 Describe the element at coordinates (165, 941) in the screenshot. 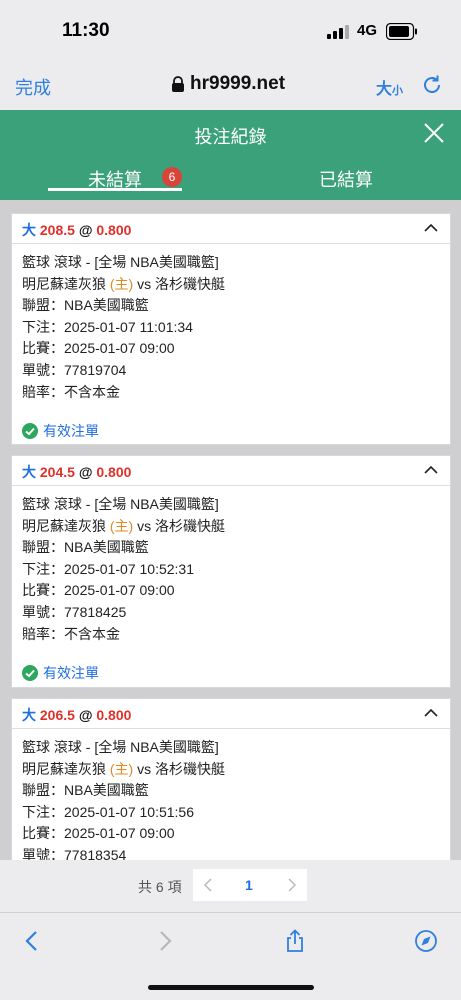

I see `forward-icon` at that location.